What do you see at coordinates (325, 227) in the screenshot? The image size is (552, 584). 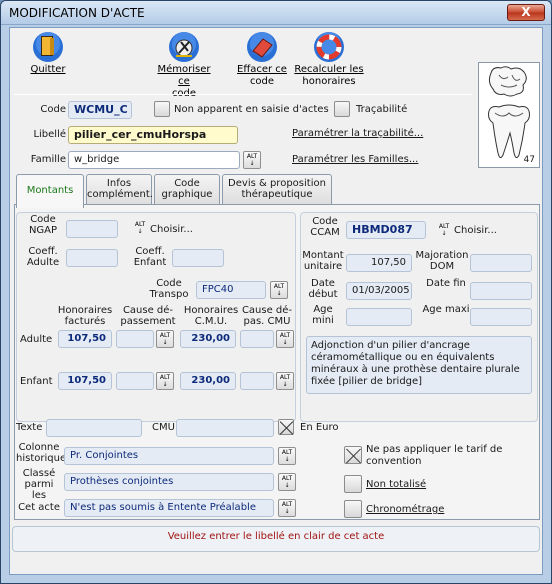 I see `code-ccam-label: Code CCAM` at bounding box center [325, 227].